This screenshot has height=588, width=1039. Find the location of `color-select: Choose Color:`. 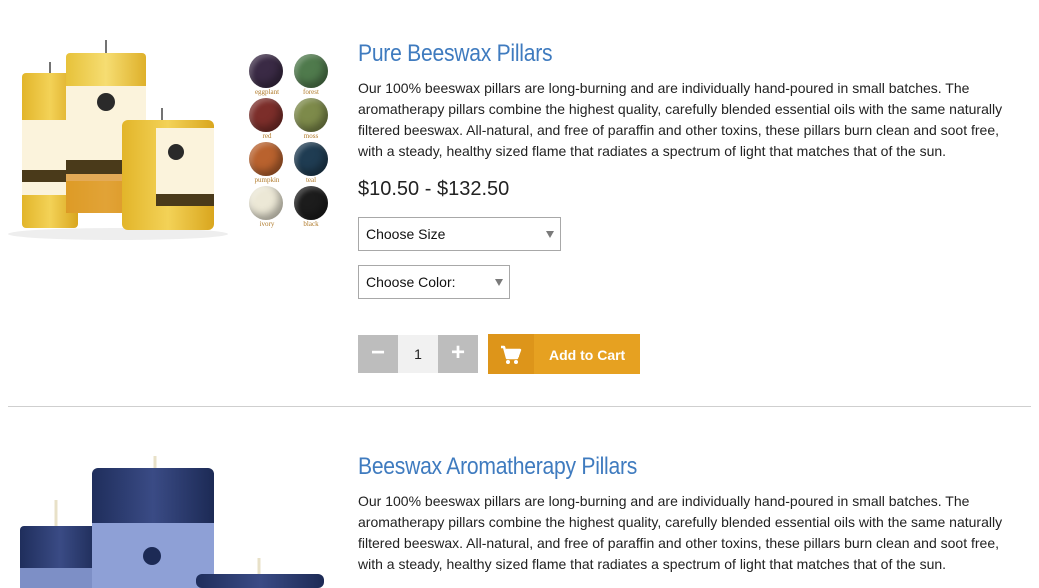

color-select: Choose Color: is located at coordinates (434, 282).